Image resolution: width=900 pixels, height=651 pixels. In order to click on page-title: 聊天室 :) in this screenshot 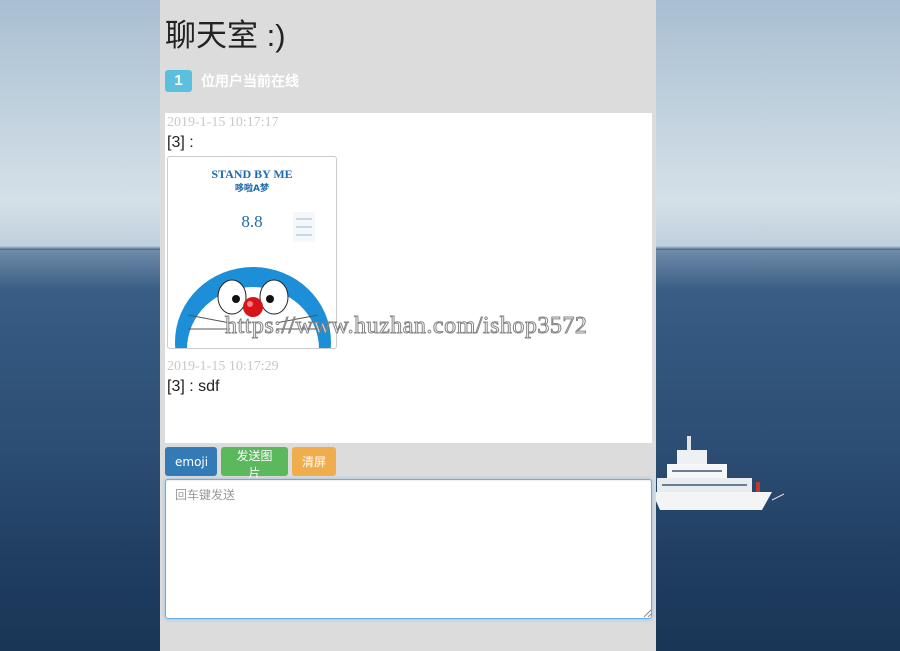, I will do `click(225, 35)`.